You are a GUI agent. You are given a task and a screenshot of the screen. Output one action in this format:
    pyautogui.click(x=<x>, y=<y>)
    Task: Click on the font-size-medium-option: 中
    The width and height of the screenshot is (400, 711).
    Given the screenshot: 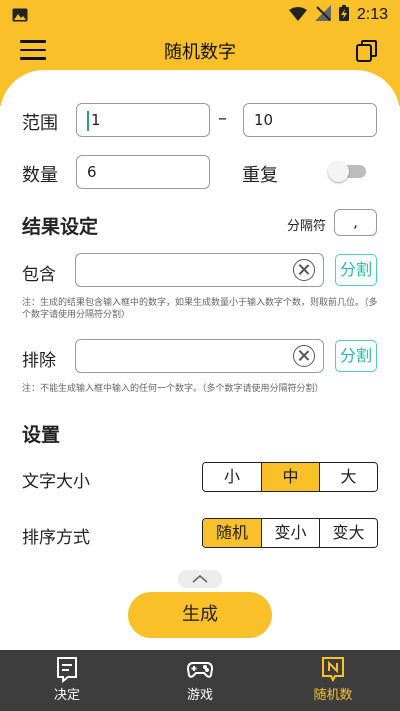 What is the action you would take?
    pyautogui.click(x=290, y=477)
    